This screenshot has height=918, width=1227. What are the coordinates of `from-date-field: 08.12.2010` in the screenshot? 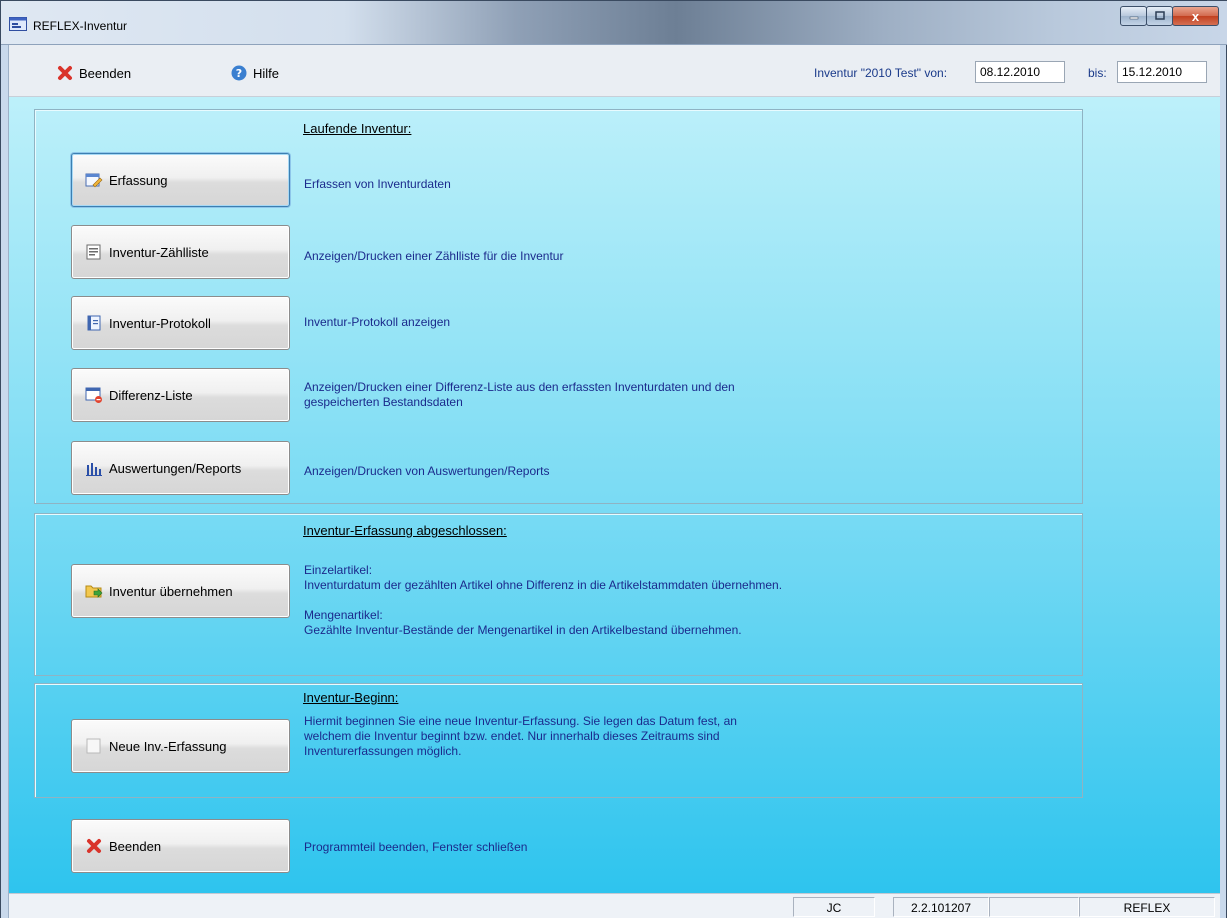 It's located at (1020, 72).